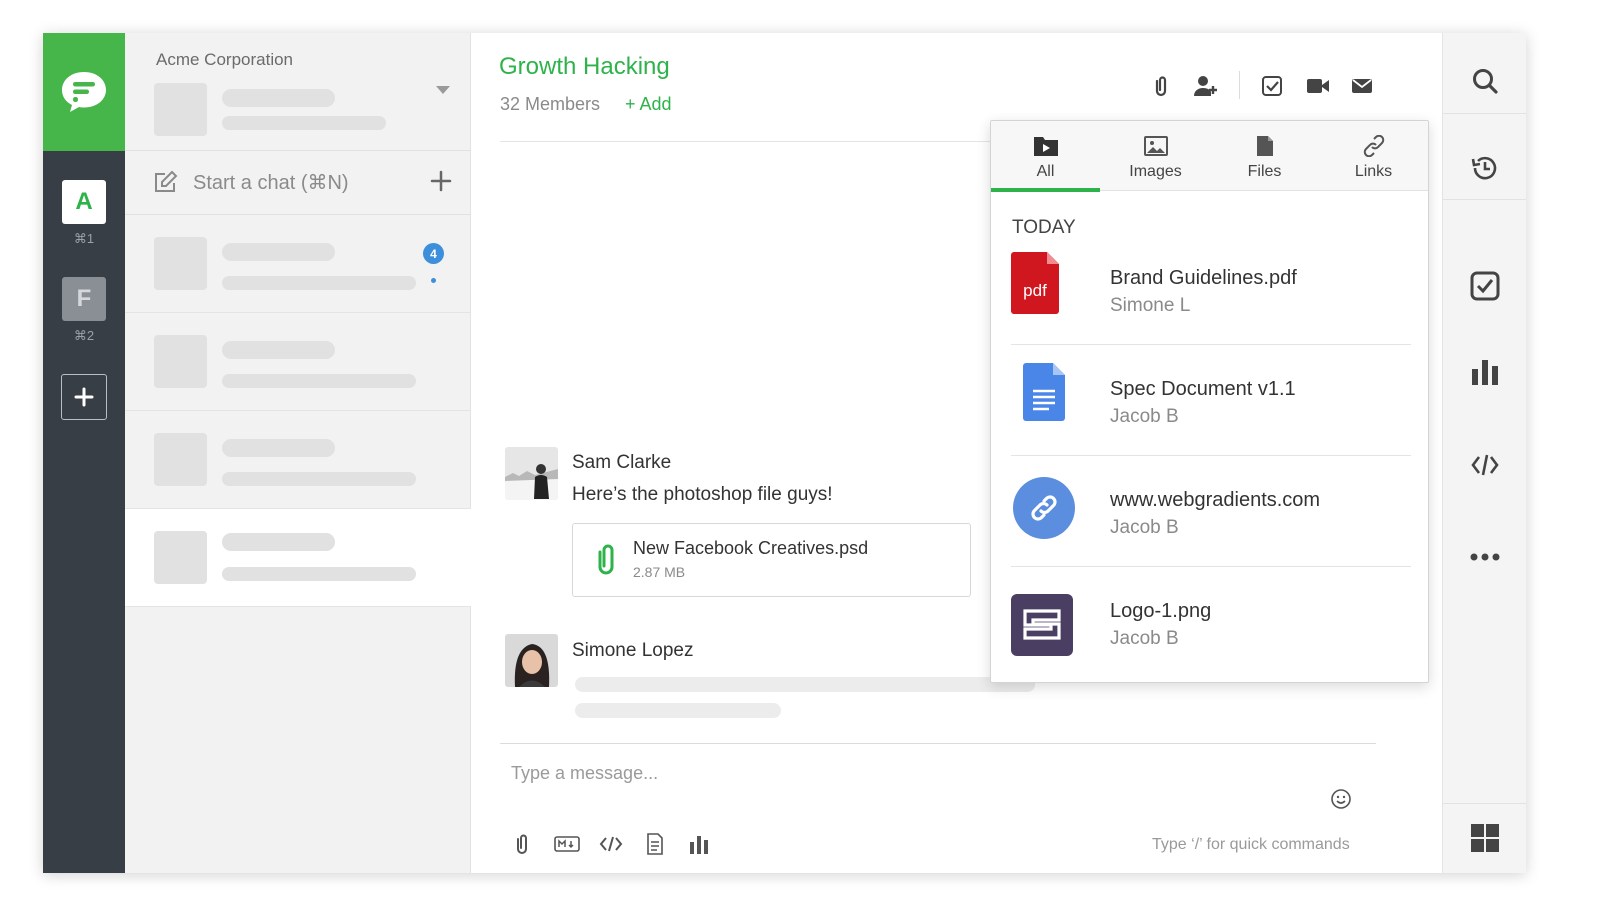 This screenshot has height=924, width=1600. Describe the element at coordinates (180, 109) in the screenshot. I see `user-avatar-placeholder` at that location.